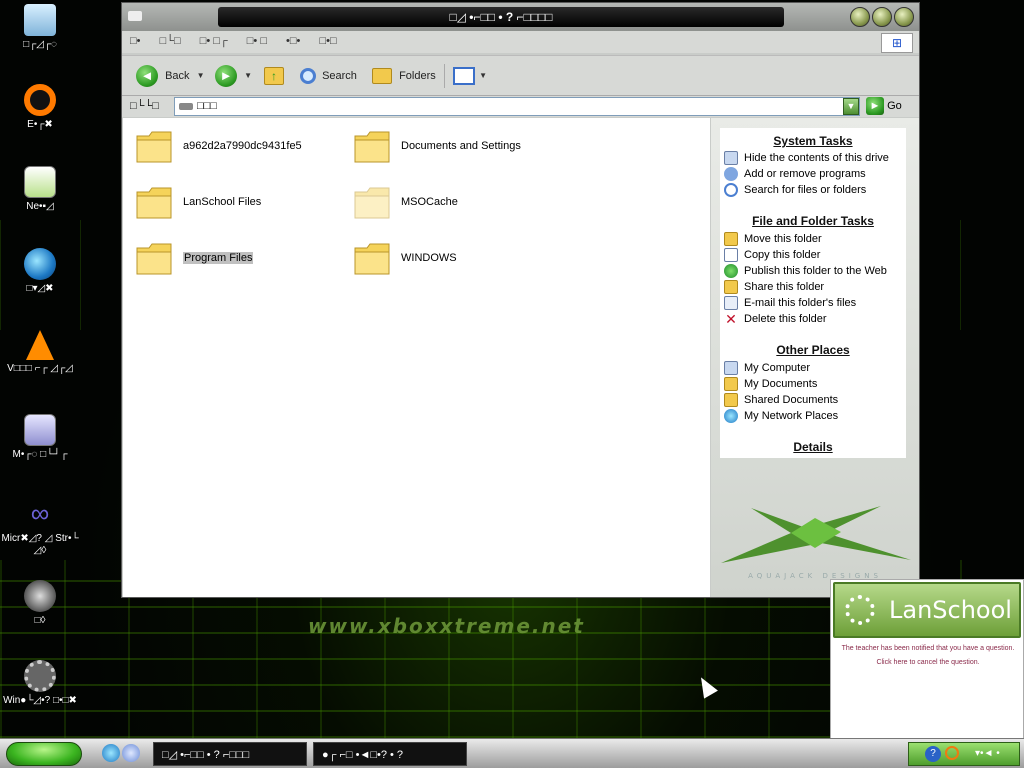 The height and width of the screenshot is (768, 1024). What do you see at coordinates (800, 303) in the screenshot?
I see `task-label: E-mail this folder's files` at bounding box center [800, 303].